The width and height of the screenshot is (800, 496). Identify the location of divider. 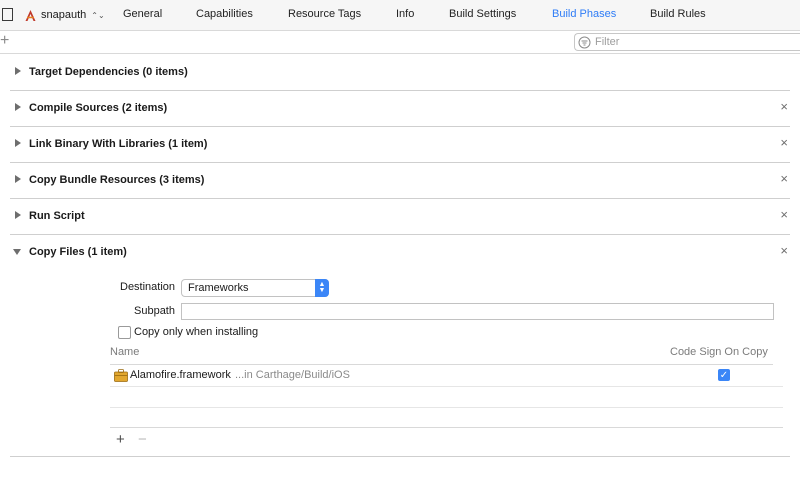
(400, 456).